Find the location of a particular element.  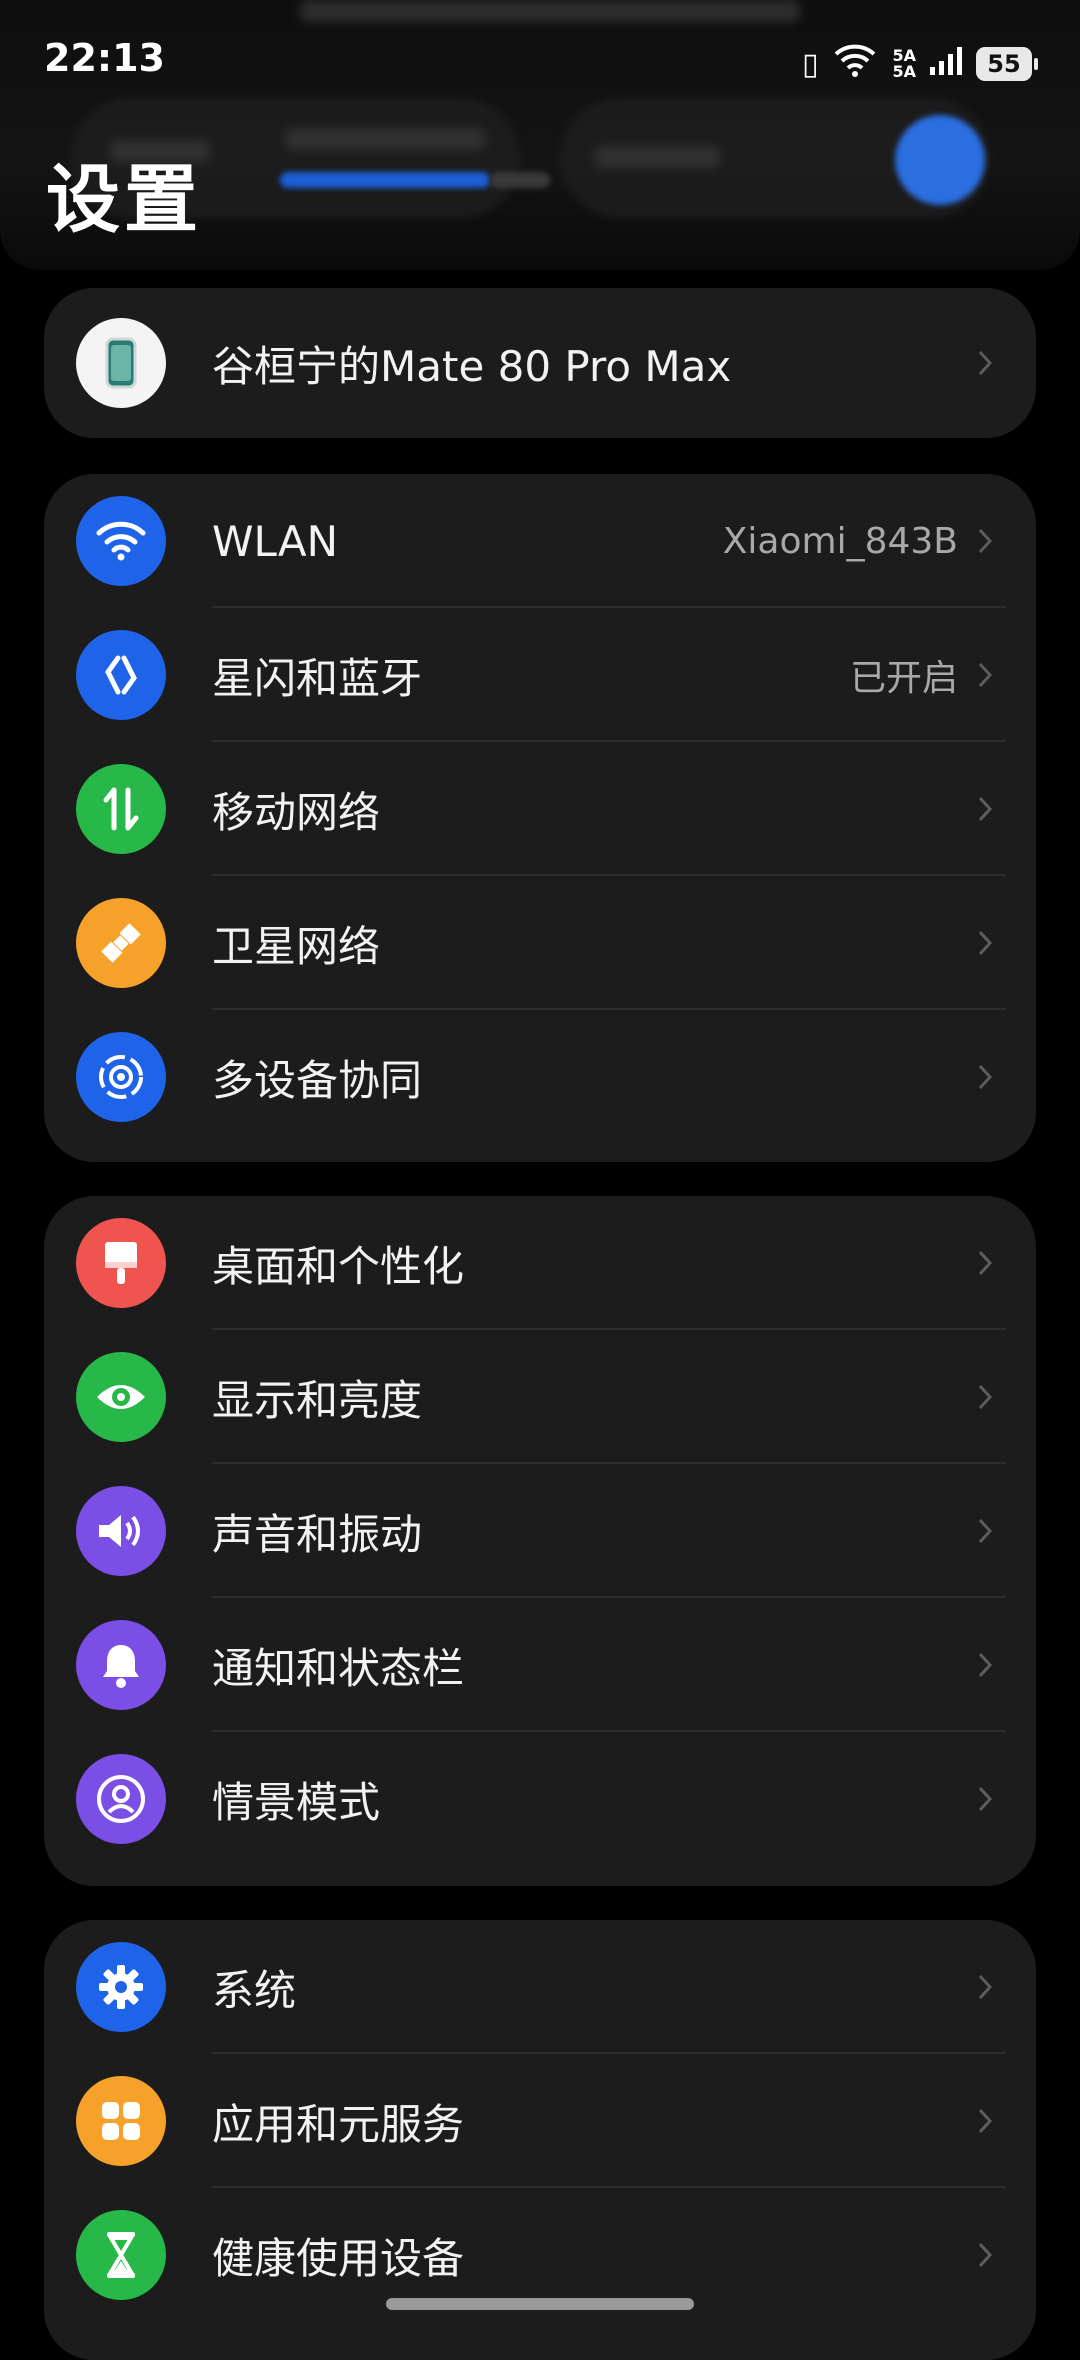

phone-icon is located at coordinates (121, 363).